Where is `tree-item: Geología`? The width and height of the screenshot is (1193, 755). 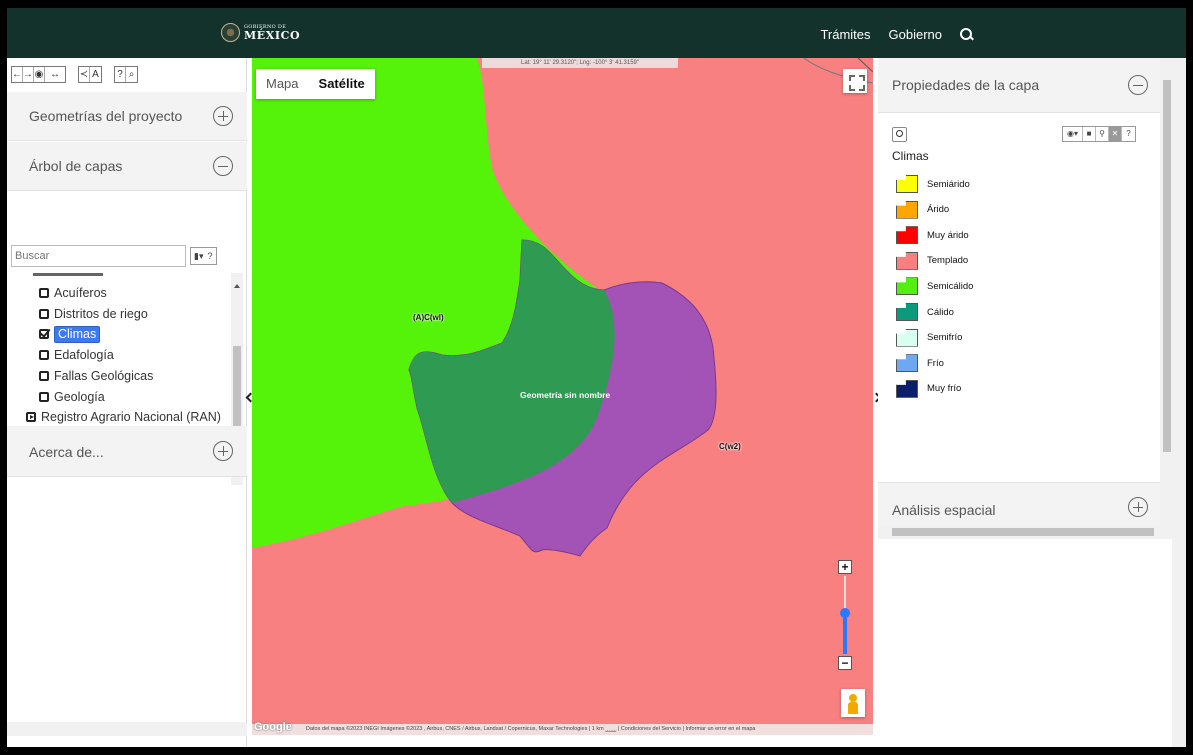
tree-item: Geología is located at coordinates (72, 397).